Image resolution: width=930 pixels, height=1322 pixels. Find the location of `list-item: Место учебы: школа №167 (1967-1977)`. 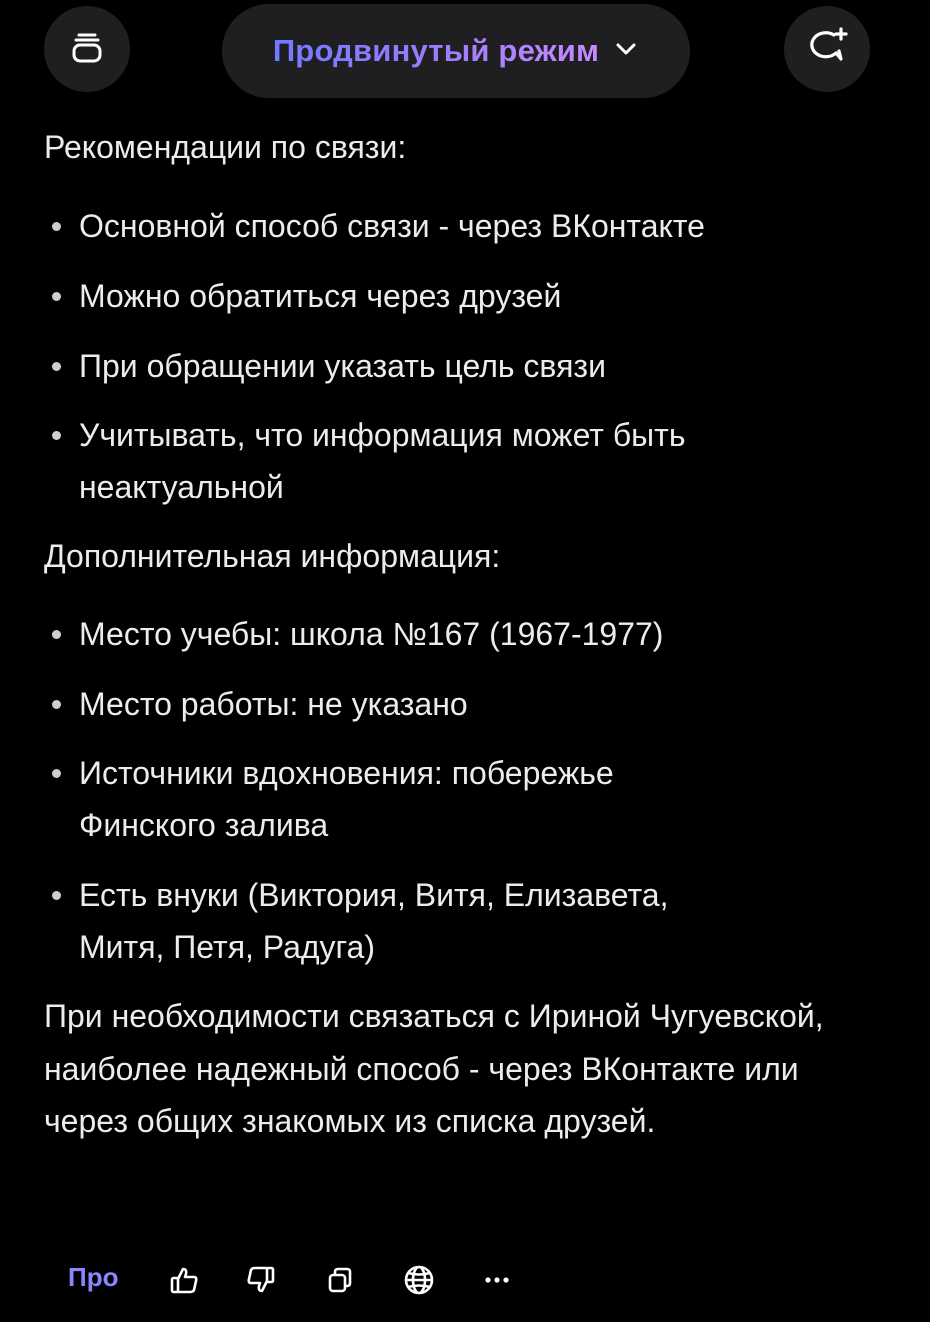

list-item: Место учебы: школа №167 (1967-1977) is located at coordinates (444, 634).